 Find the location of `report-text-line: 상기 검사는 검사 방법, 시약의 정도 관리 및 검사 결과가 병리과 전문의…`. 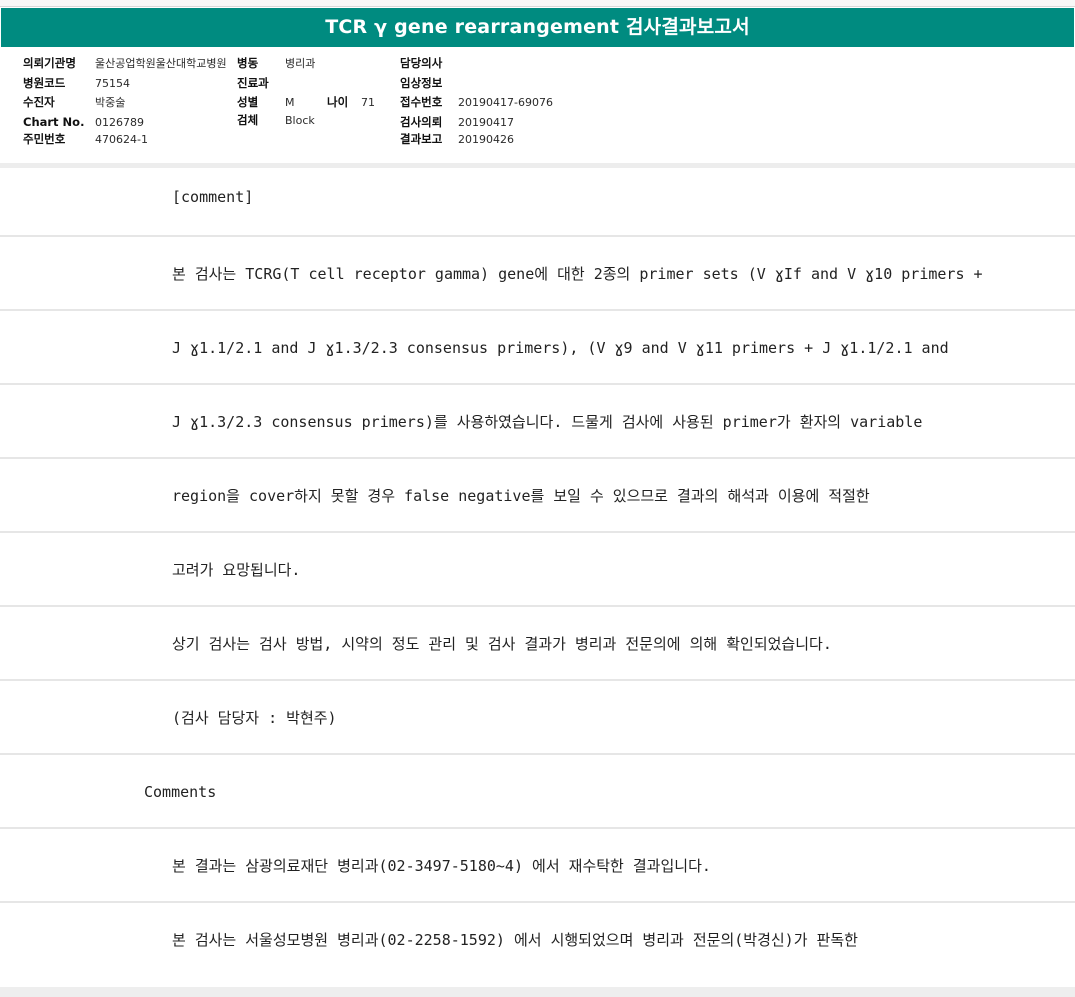

report-text-line: 상기 검사는 검사 방법, 시약의 정도 관리 및 검사 결과가 병리과 전문의… is located at coordinates (502, 644).